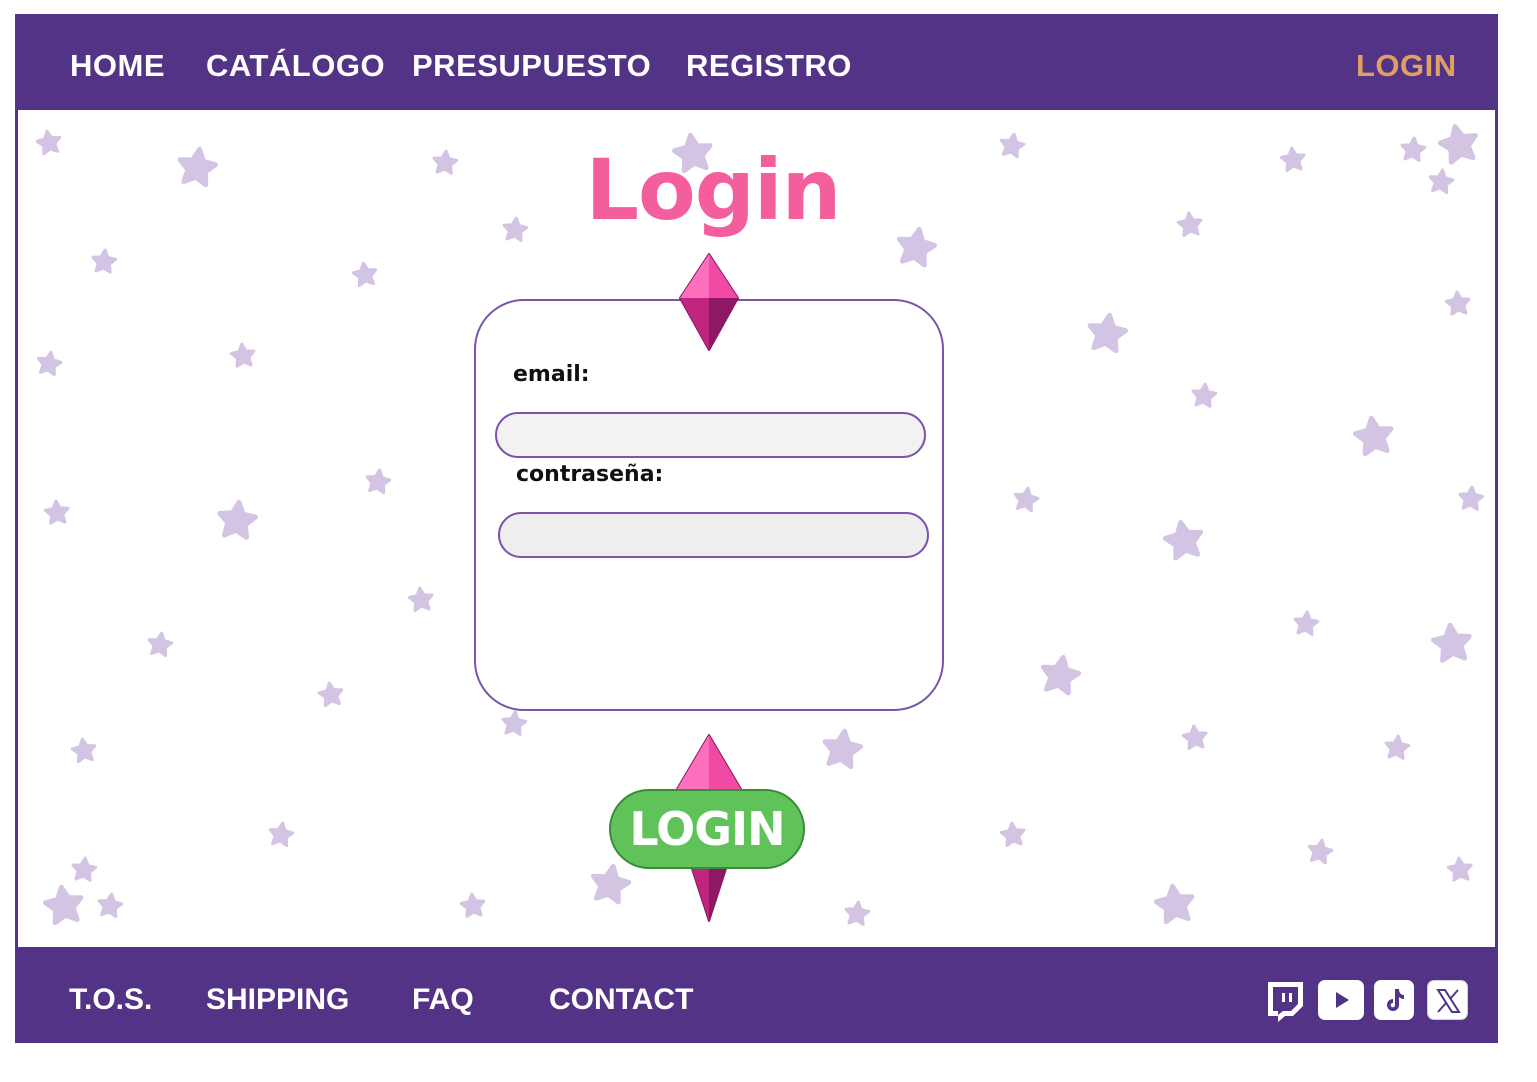 The image size is (1537, 1082). Describe the element at coordinates (621, 1000) in the screenshot. I see `footer-link-contact: CONTACT` at that location.